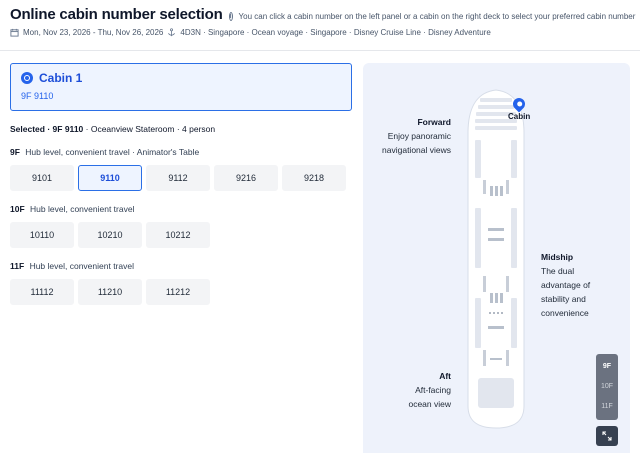 Image resolution: width=640 pixels, height=453 pixels. I want to click on cabin-button: 9112, so click(178, 178).